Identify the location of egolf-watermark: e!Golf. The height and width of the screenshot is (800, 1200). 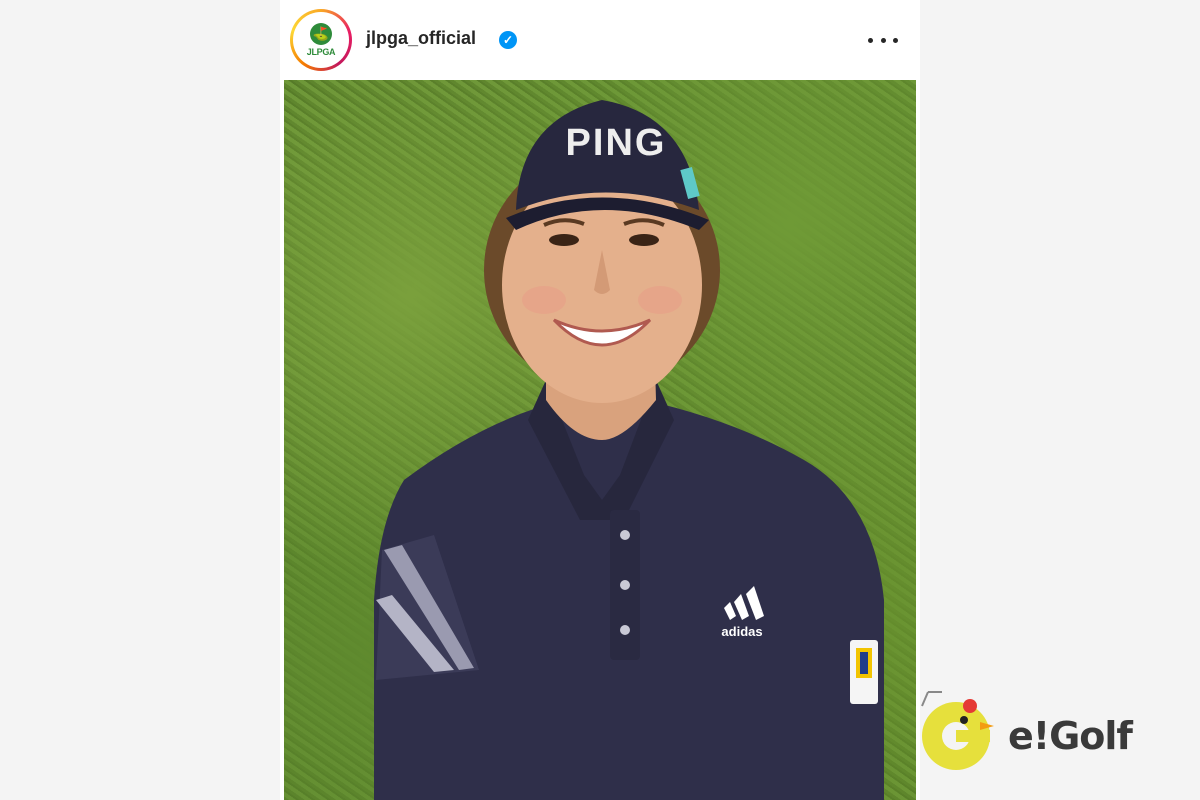
(1049, 731).